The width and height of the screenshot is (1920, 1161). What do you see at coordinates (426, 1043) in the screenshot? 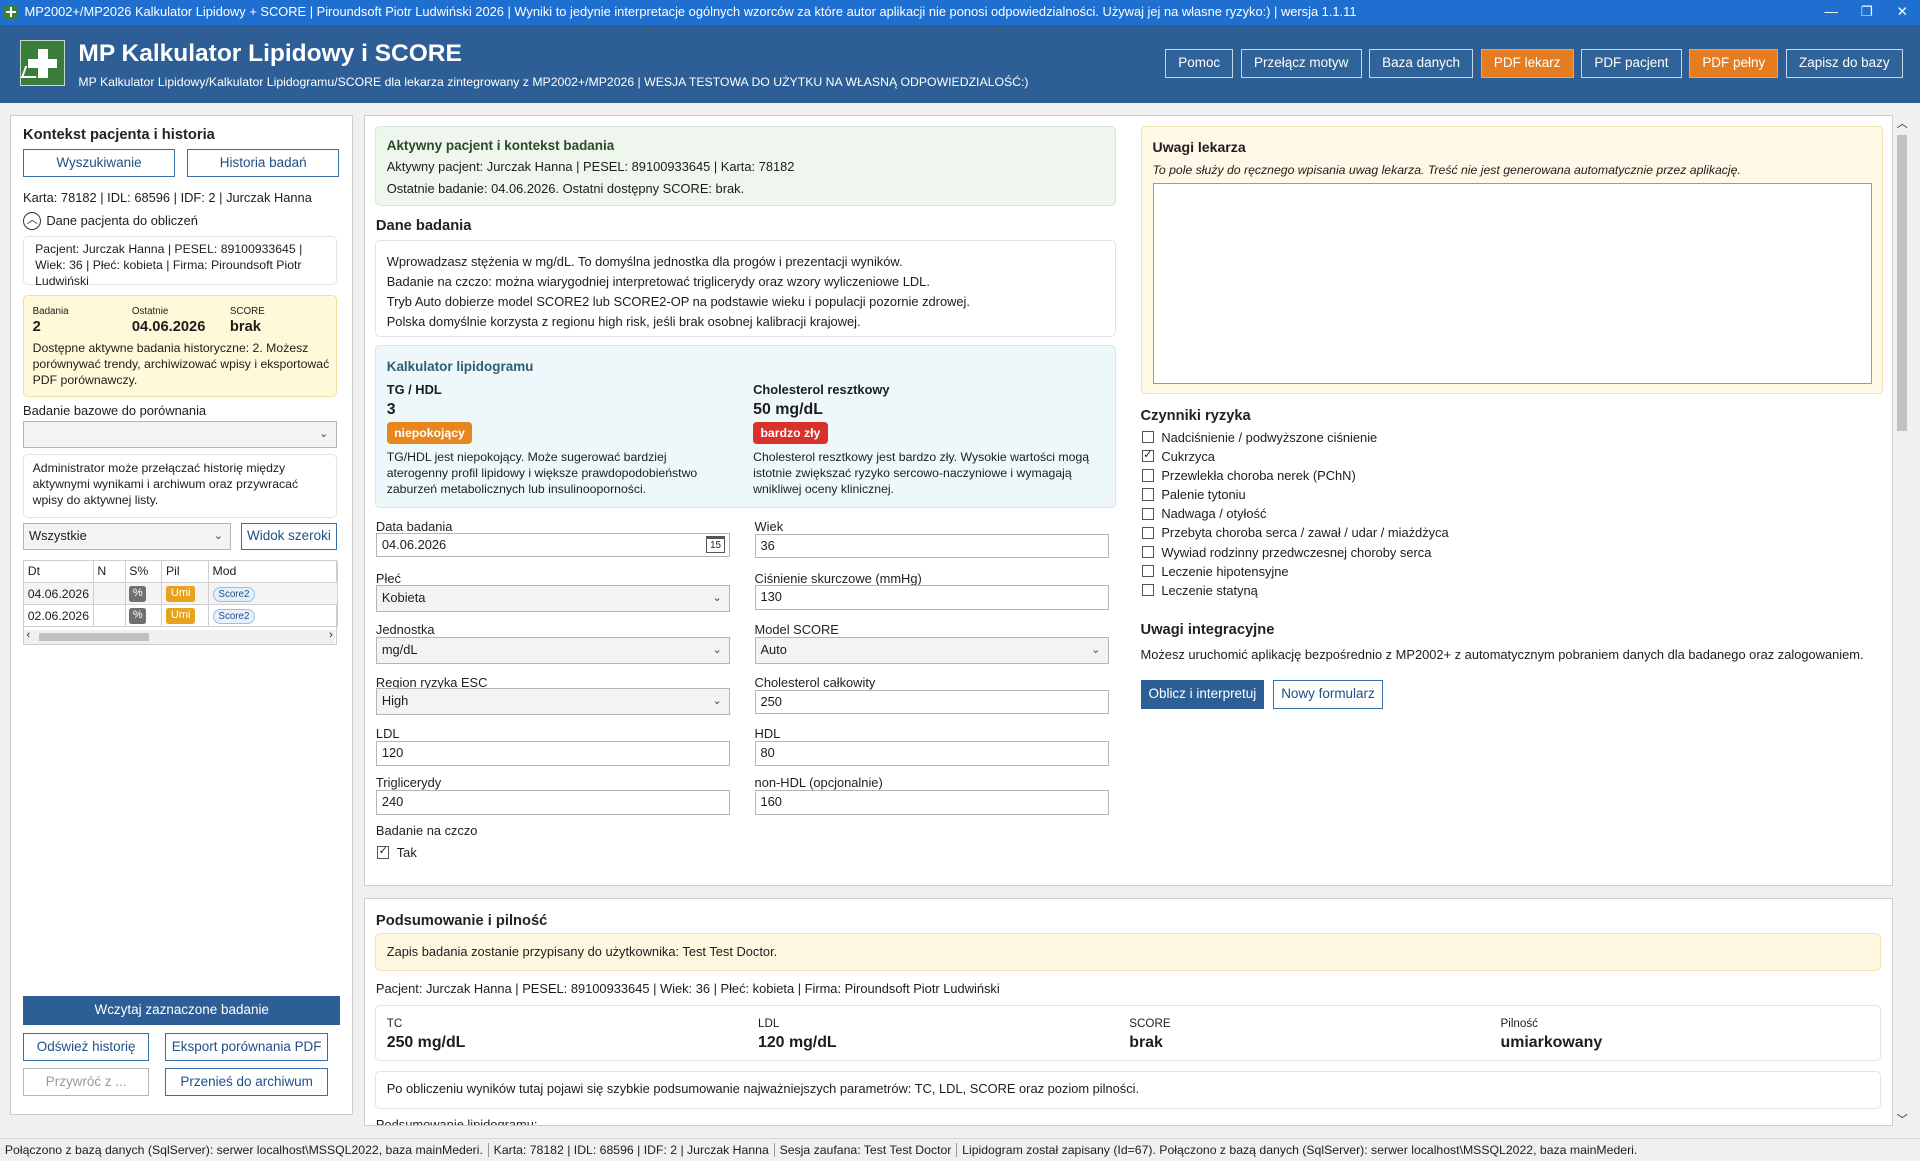
I see `kpi-tc-value: 250 mg/dL` at bounding box center [426, 1043].